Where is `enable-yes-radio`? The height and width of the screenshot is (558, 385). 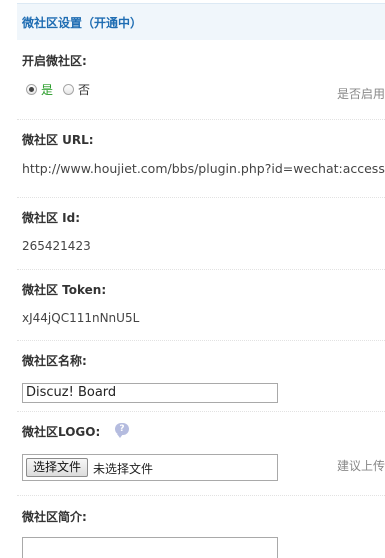 enable-yes-radio is located at coordinates (31, 89).